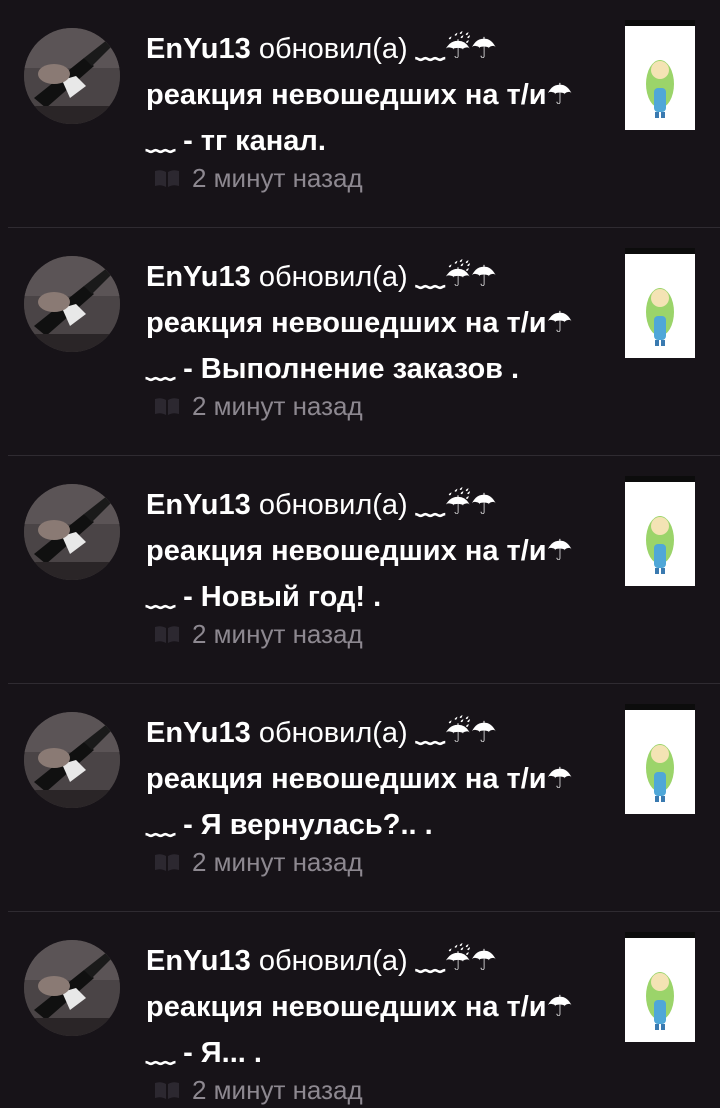 The image size is (720, 1108). Describe the element at coordinates (351, 369) in the screenshot. I see `chapter-title: - Выполнение заказов .` at that location.